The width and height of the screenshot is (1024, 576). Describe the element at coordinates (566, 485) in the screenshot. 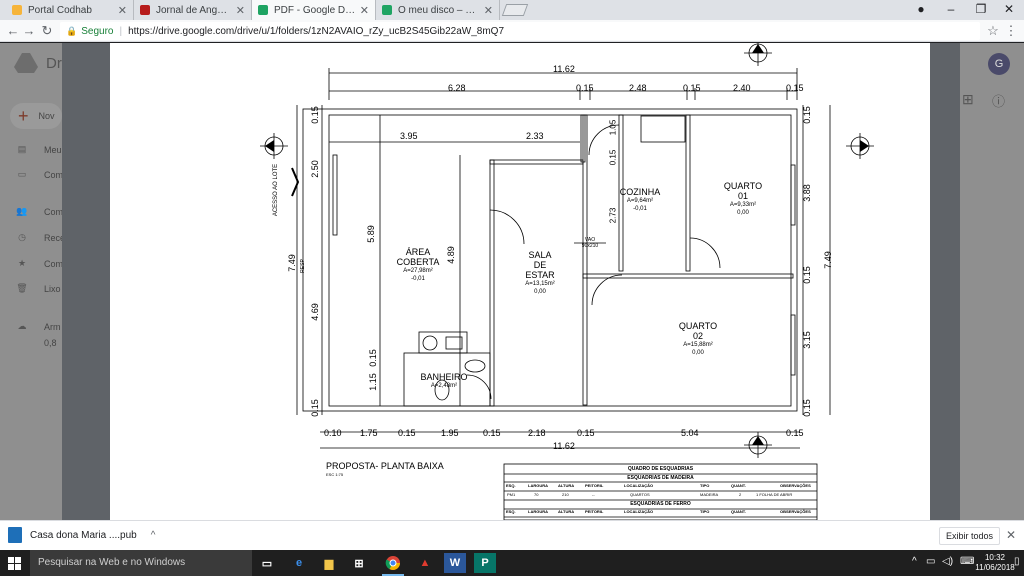

I see `table-header: ALTURA` at that location.